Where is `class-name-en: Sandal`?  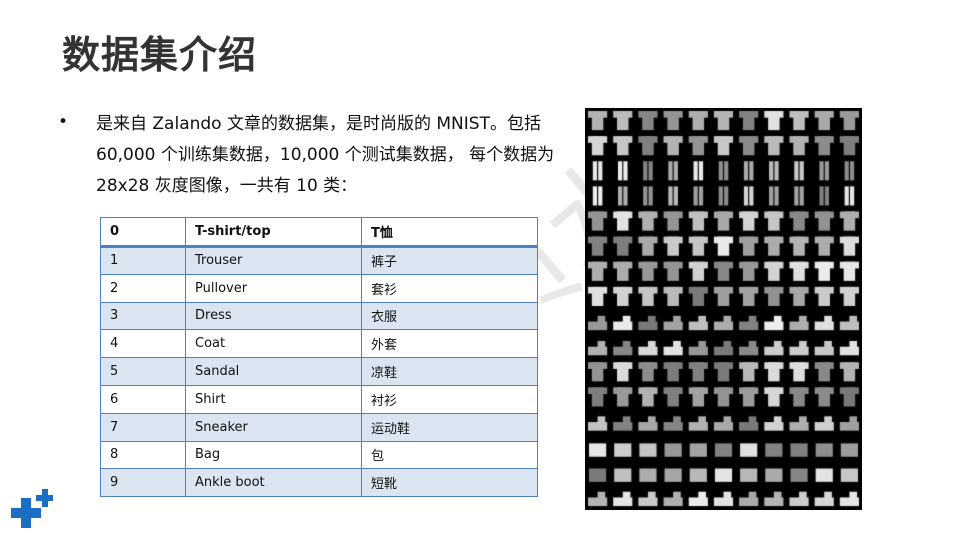
class-name-en: Sandal is located at coordinates (273, 371).